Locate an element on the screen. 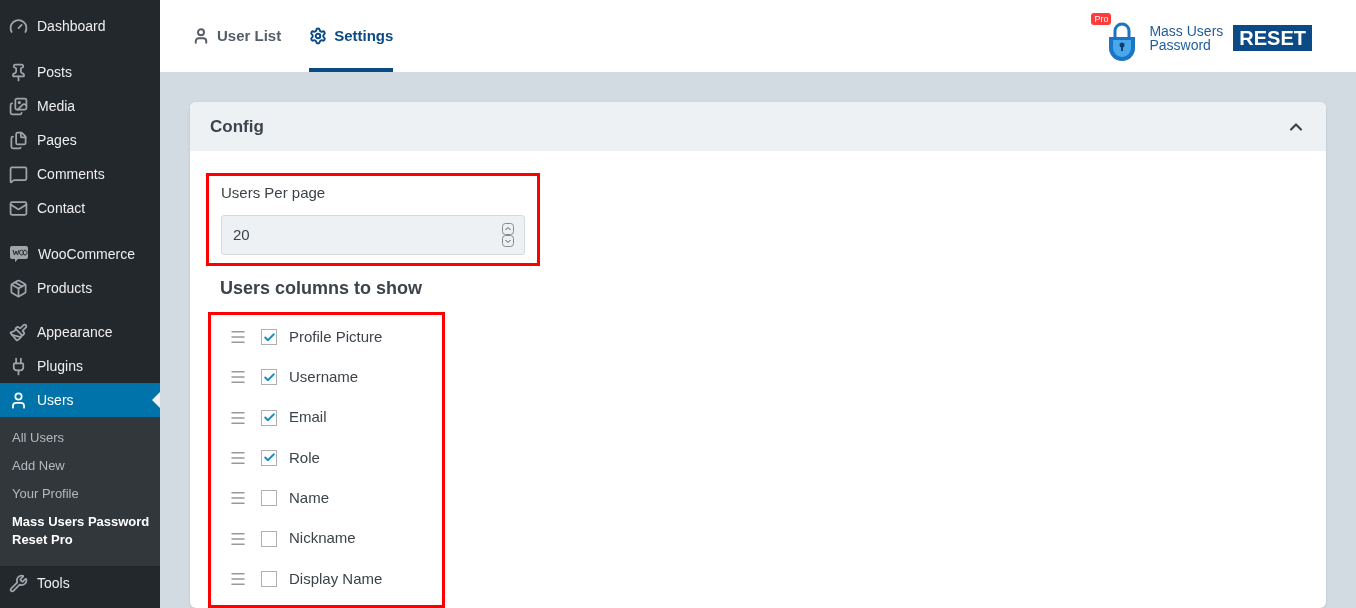 Image resolution: width=1356 pixels, height=608 pixels. sidebar-item: Comments is located at coordinates (80, 174).